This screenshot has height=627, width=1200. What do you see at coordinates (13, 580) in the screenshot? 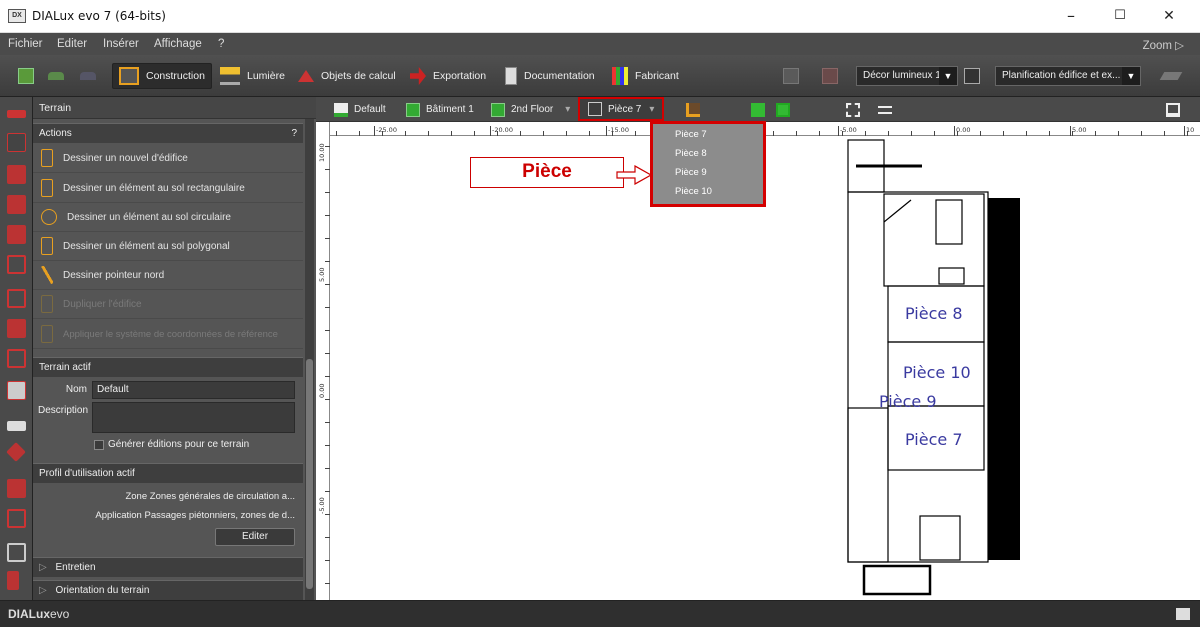
I see `stairs-icon` at bounding box center [13, 580].